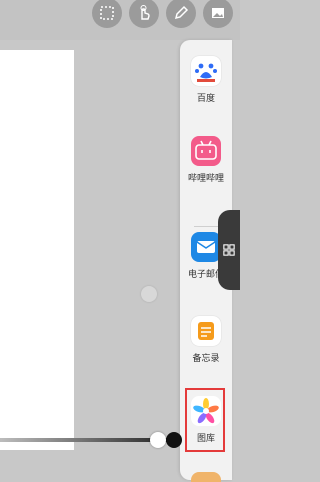 The image size is (320, 482). Describe the element at coordinates (107, 14) in the screenshot. I see `select-rectangle-icon` at that location.